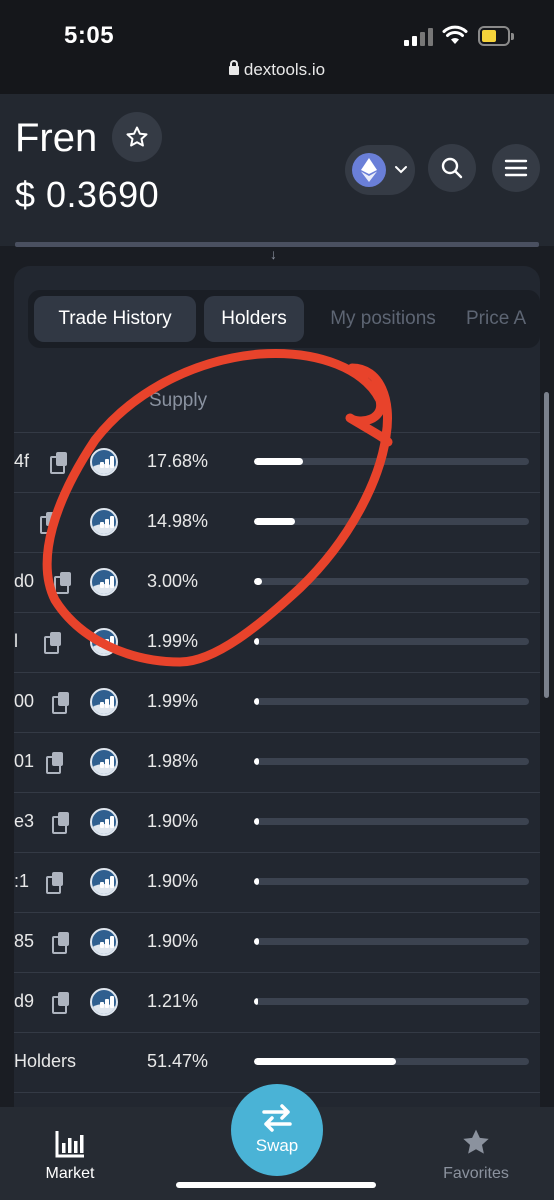 The height and width of the screenshot is (1200, 554). Describe the element at coordinates (277, 822) in the screenshot. I see `table-row: e3 1.90%` at that location.